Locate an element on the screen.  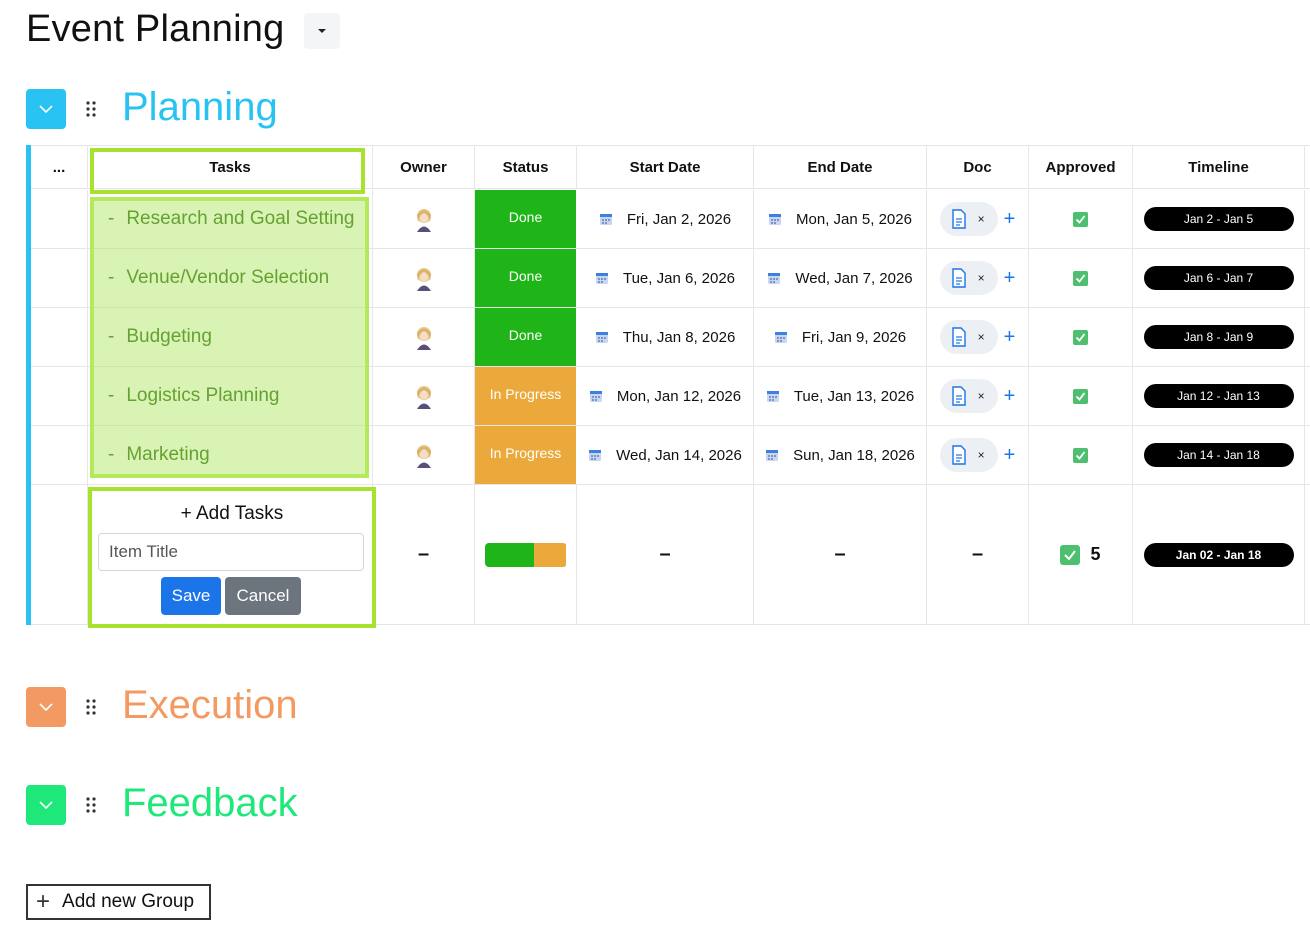
end-date-cell: Sun, Jan 18, 2026 is located at coordinates (840, 455).